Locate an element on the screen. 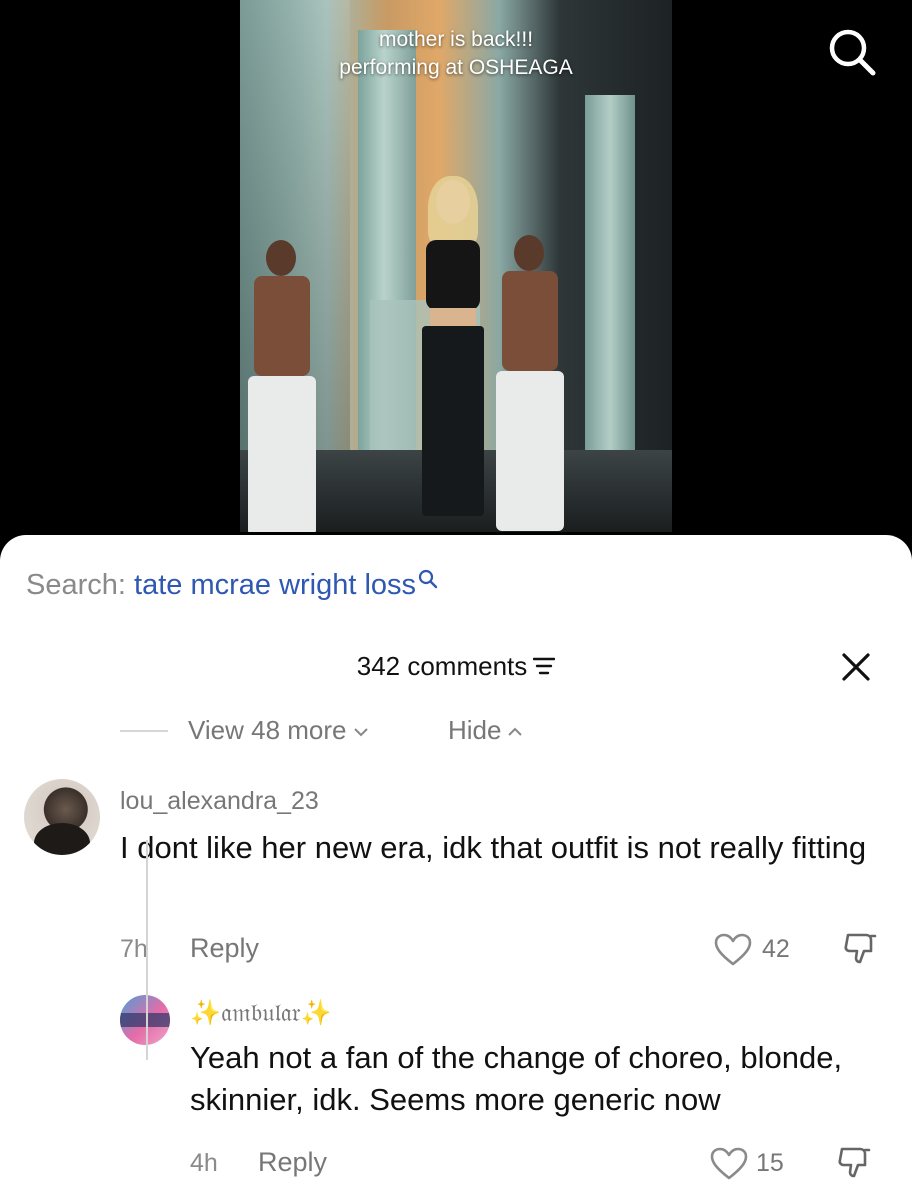 This screenshot has width=912, height=1200. search-icon is located at coordinates (852, 52).